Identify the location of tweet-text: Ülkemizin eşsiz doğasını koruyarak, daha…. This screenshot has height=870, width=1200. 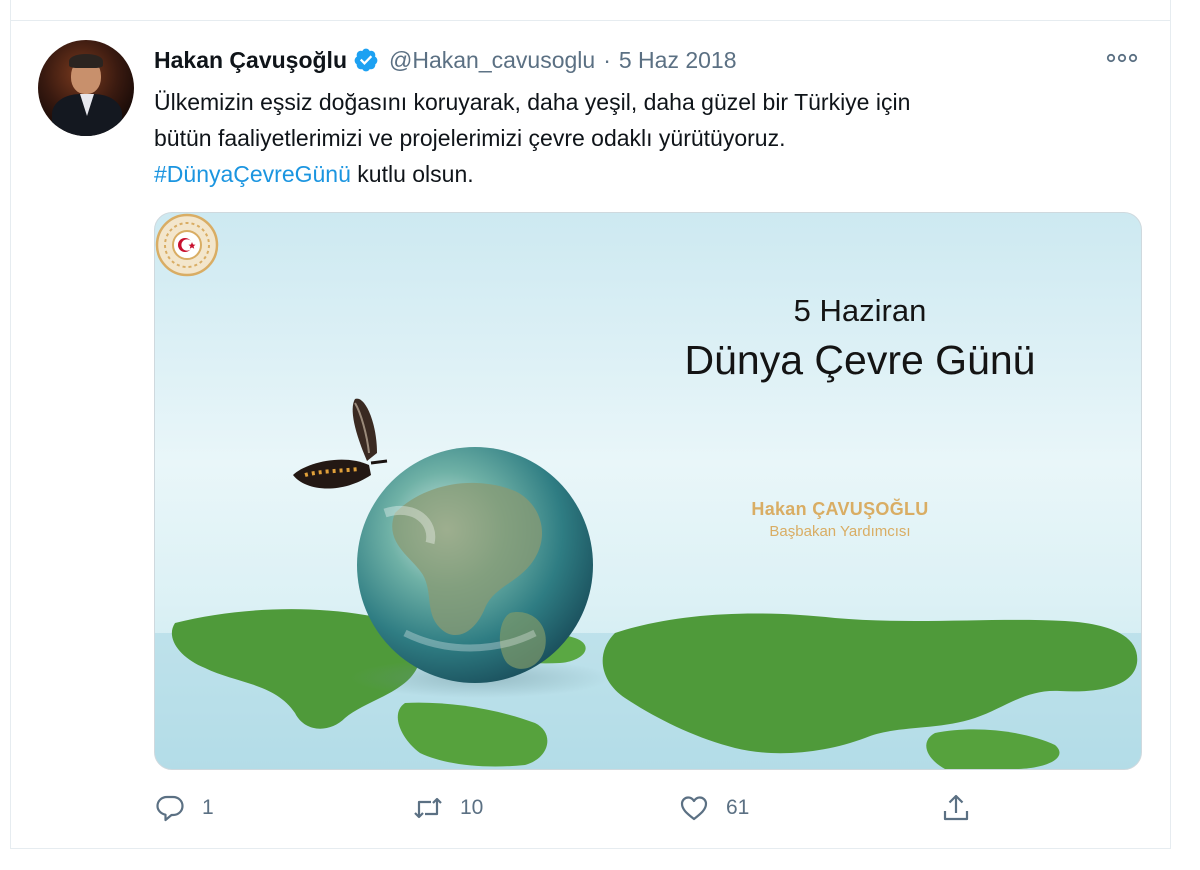
(649, 138).